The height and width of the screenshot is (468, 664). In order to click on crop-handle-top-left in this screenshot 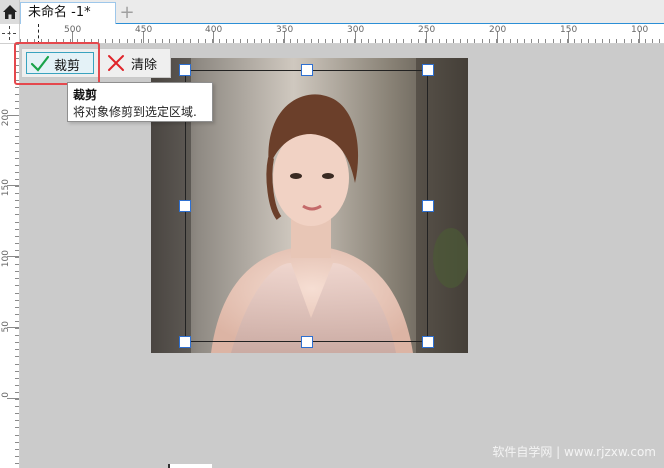, I will do `click(185, 70)`.